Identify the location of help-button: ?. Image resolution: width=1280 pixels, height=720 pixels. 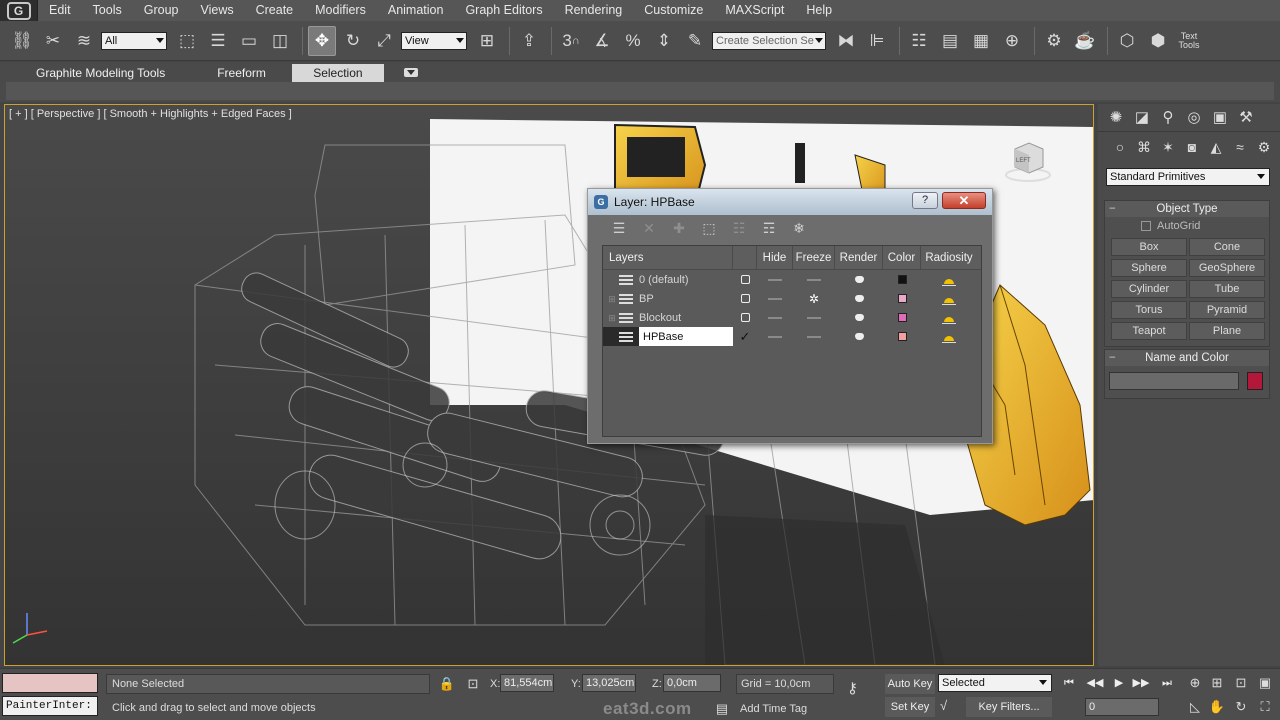
(925, 200).